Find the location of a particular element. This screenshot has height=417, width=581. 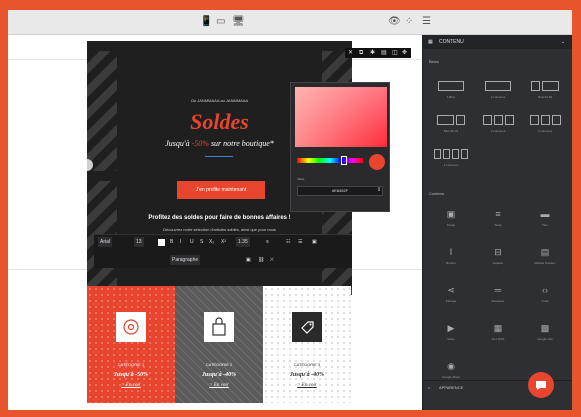

font-select: Arial is located at coordinates (105, 242).